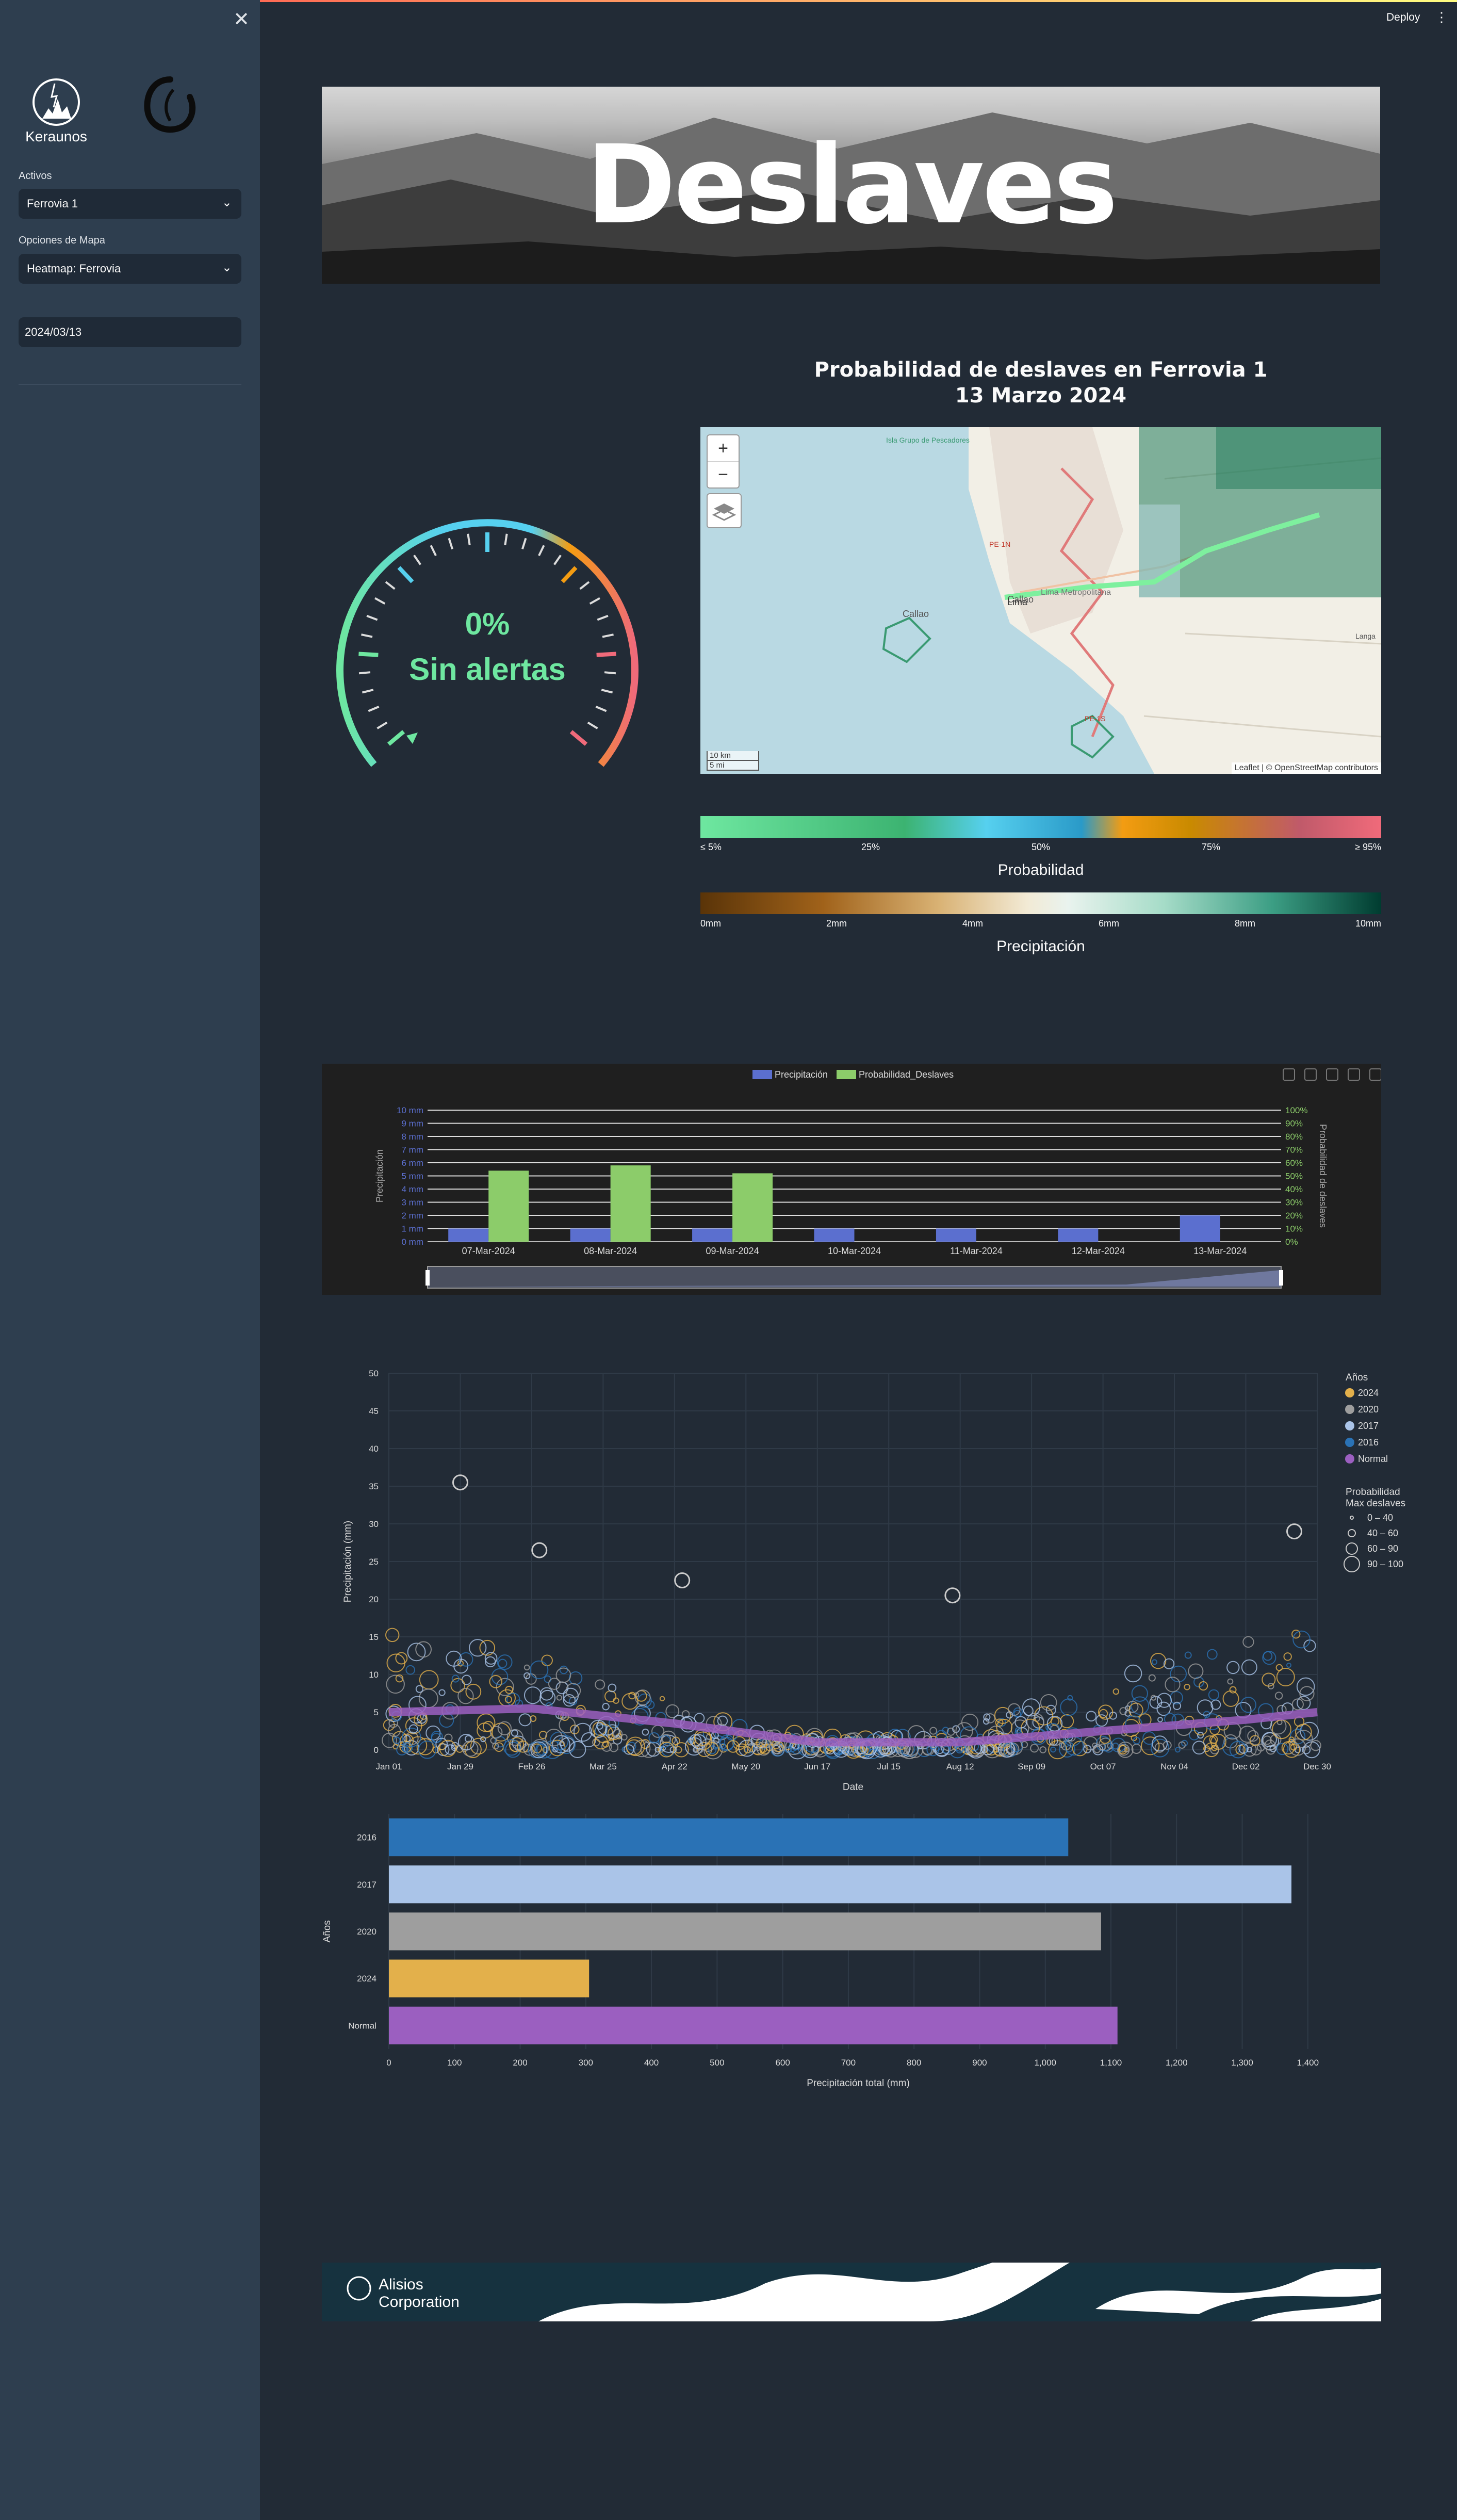 This screenshot has width=1457, height=2520. I want to click on x-tick-label: Sep 09, so click(1031, 1766).